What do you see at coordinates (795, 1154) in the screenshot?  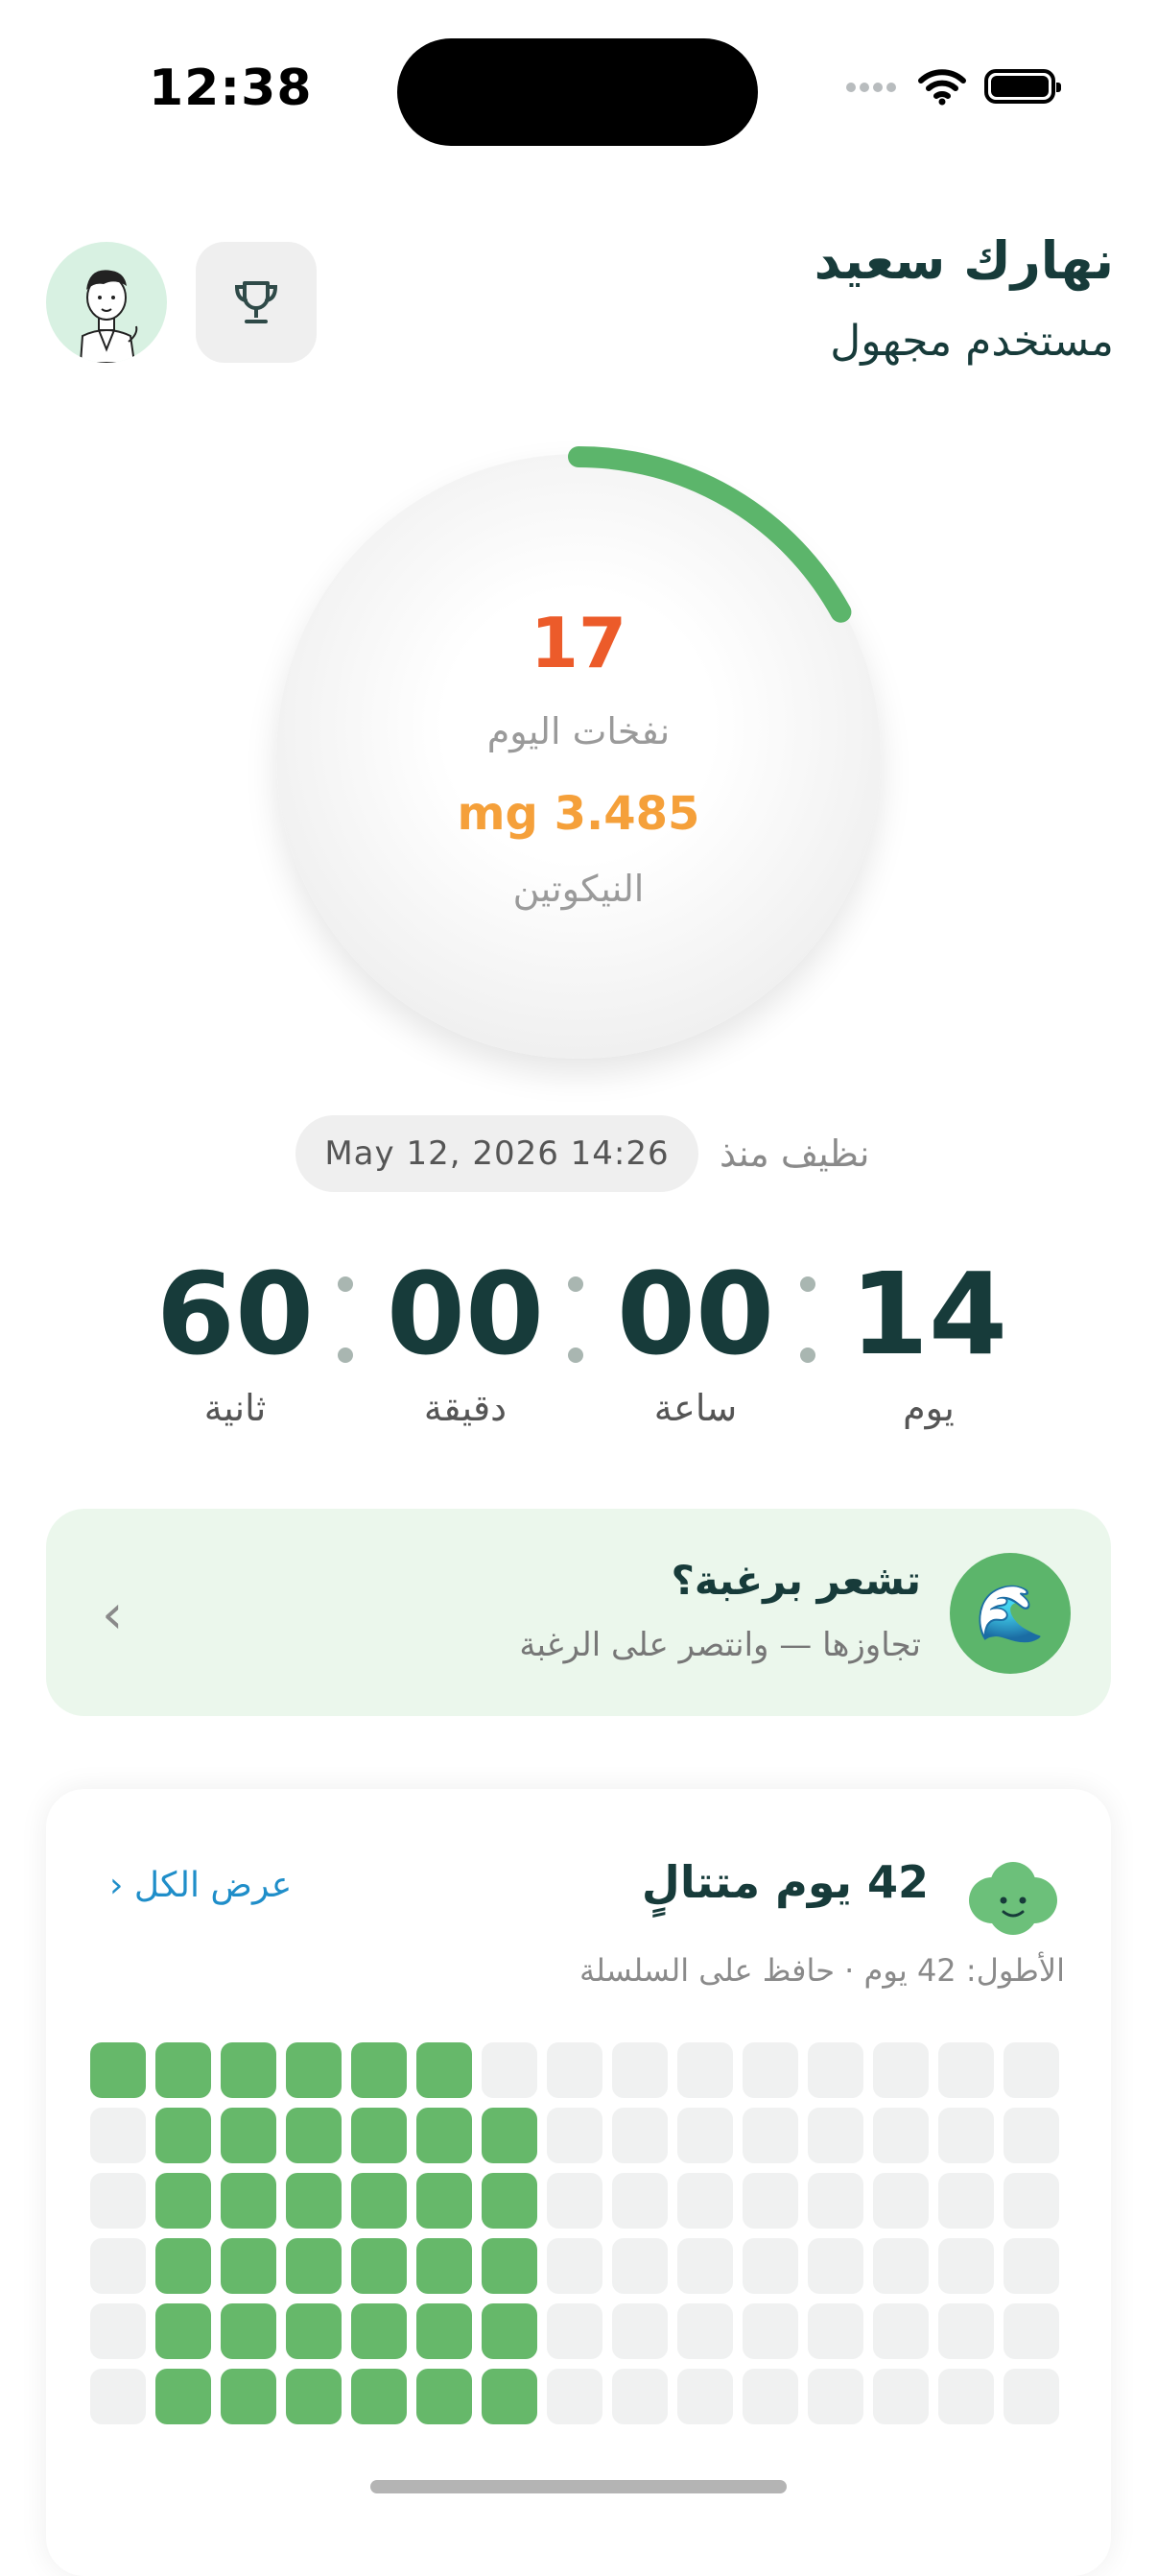 I see `clean-since-label: نظيف منذ` at bounding box center [795, 1154].